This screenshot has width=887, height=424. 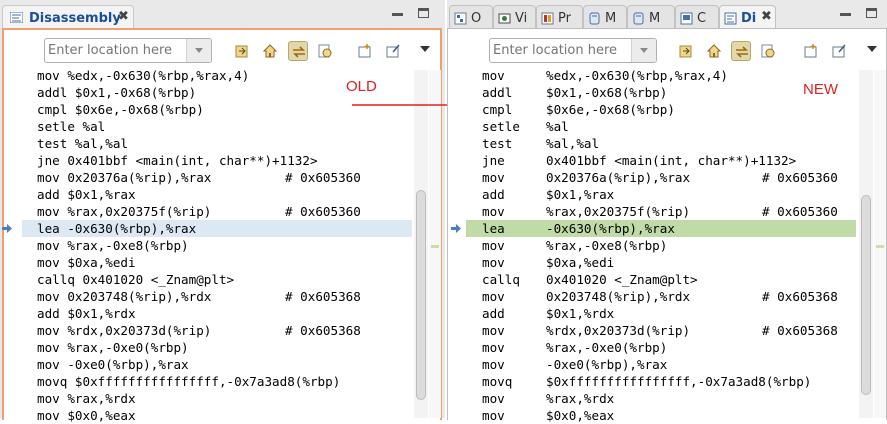 I want to click on instruction-text: add $0x1,%rax, so click(x=86, y=194).